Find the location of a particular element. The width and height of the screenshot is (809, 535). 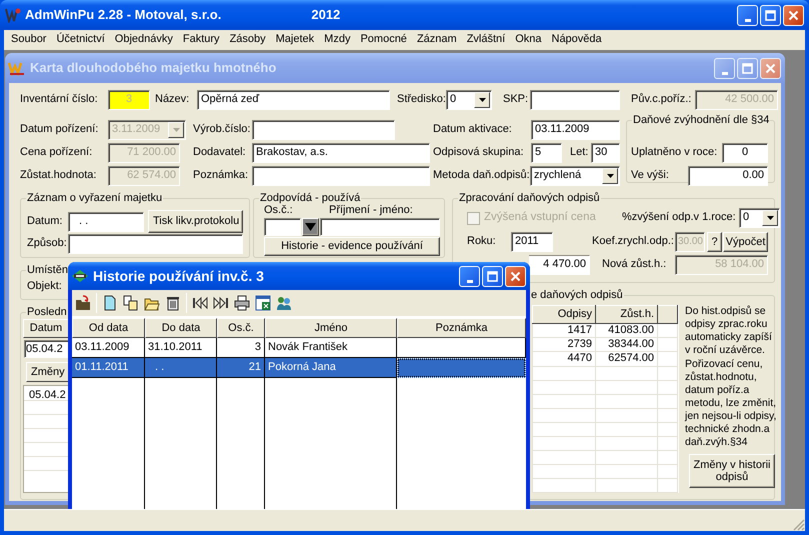

menu-item: Faktury is located at coordinates (201, 40).